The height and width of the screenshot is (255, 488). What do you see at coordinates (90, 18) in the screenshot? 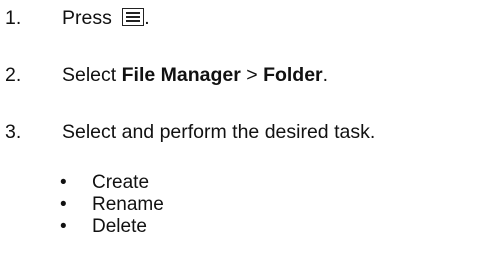
I see `step-text-before: Press` at bounding box center [90, 18].